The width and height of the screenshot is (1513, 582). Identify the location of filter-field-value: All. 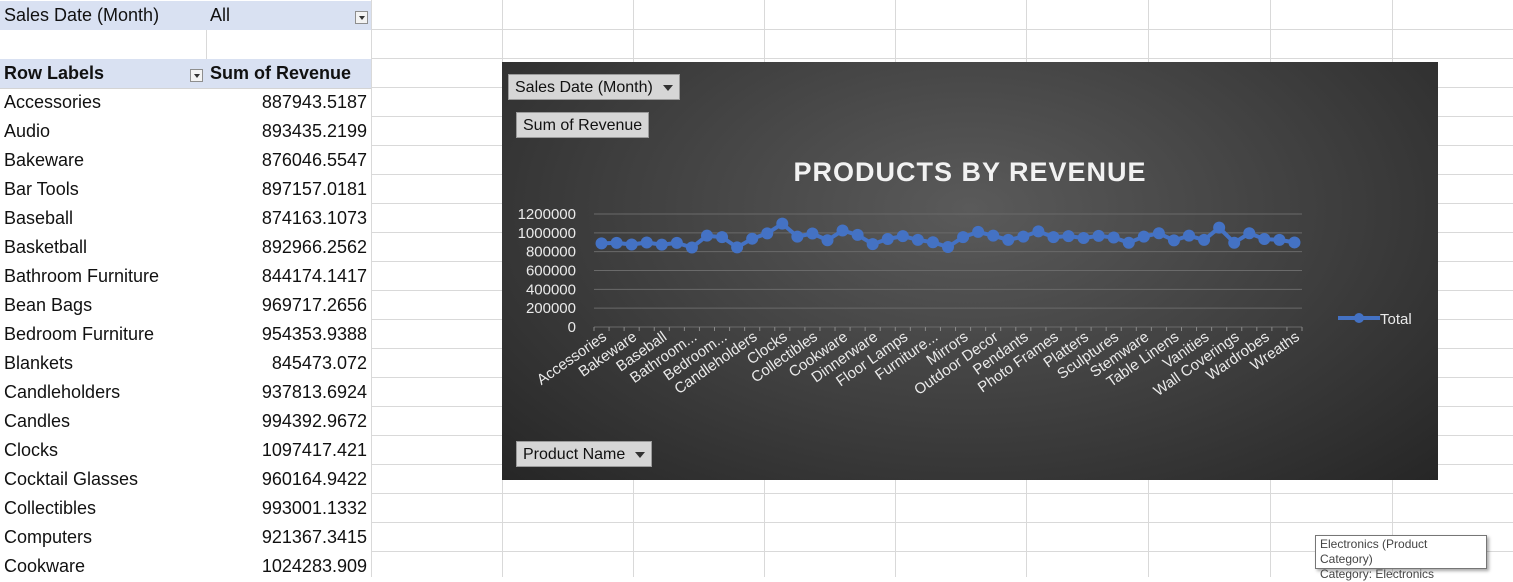
(288, 15).